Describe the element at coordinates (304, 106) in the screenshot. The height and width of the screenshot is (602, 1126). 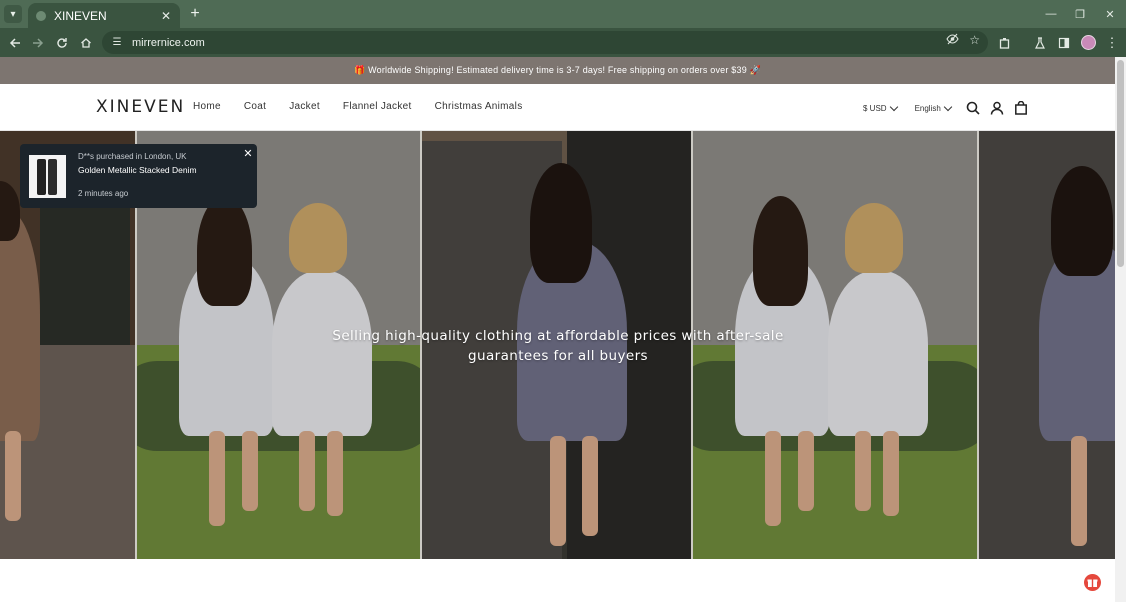
I see `nav-item-jacket: Jacket` at that location.